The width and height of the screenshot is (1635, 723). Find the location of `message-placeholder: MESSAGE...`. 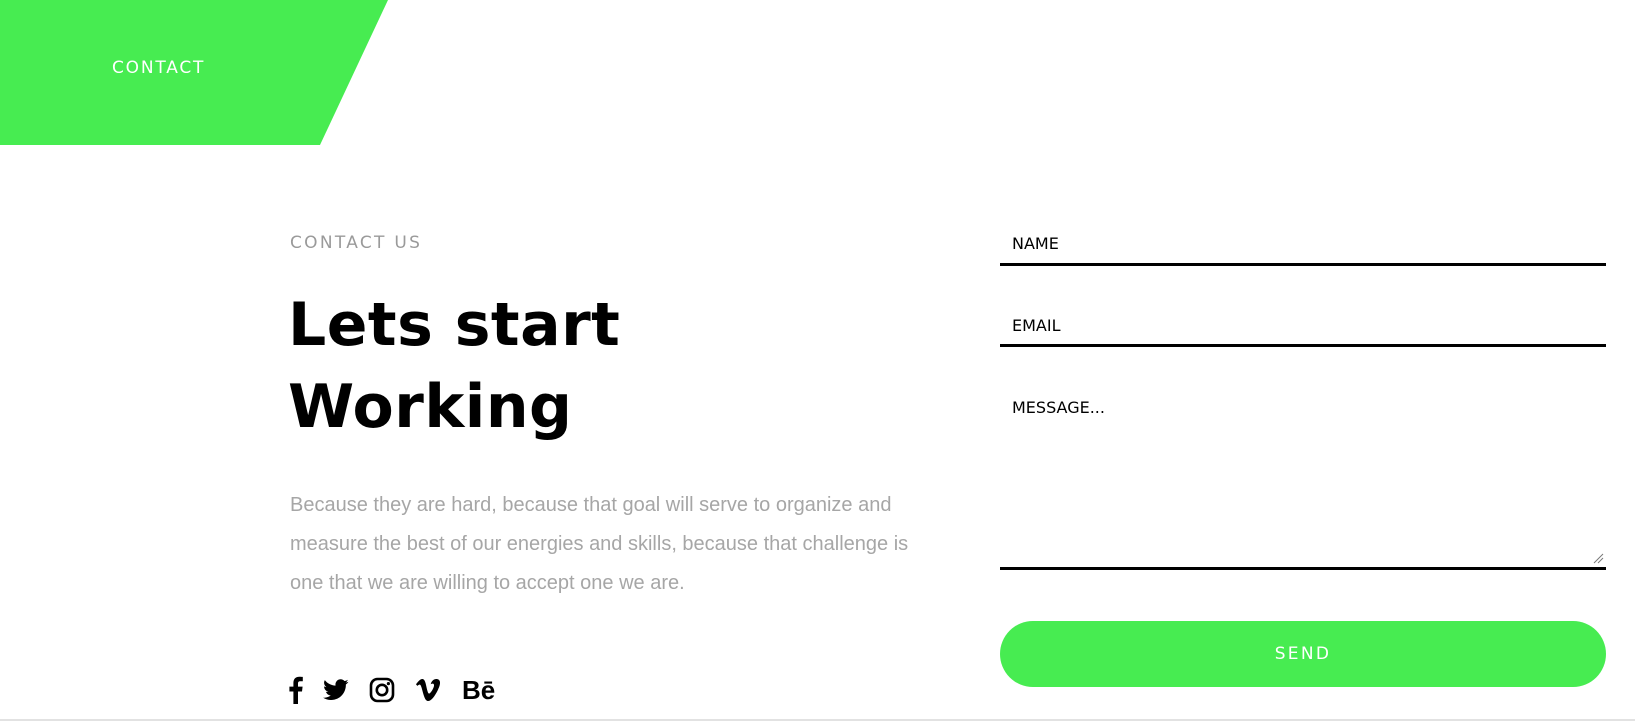

message-placeholder: MESSAGE... is located at coordinates (1058, 407).